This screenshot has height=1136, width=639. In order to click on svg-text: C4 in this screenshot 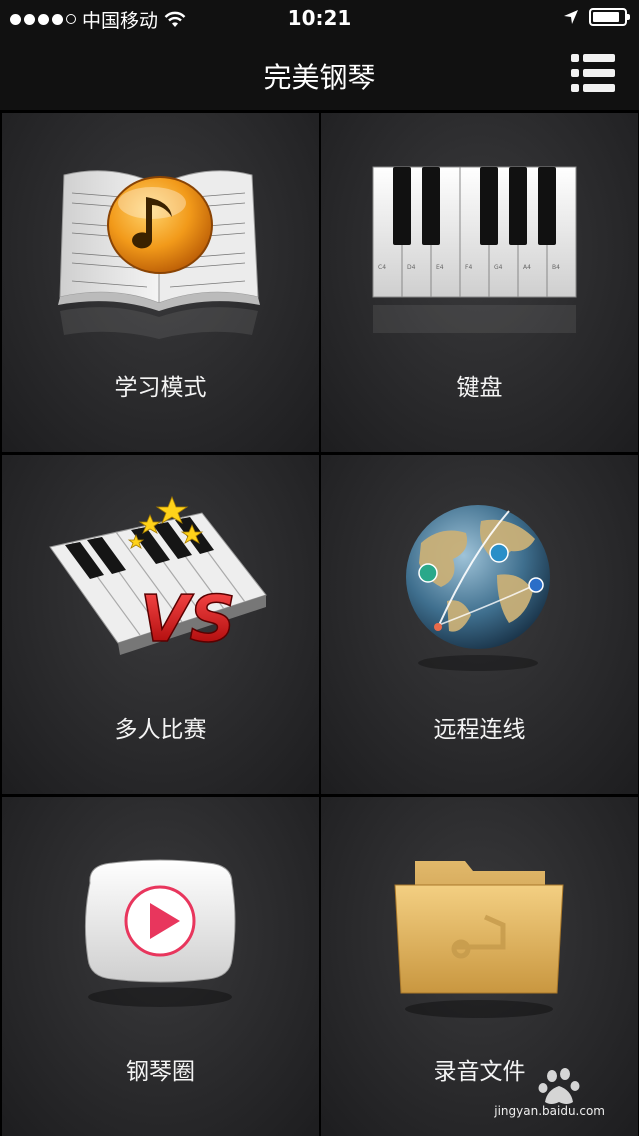, I will do `click(382, 267)`.